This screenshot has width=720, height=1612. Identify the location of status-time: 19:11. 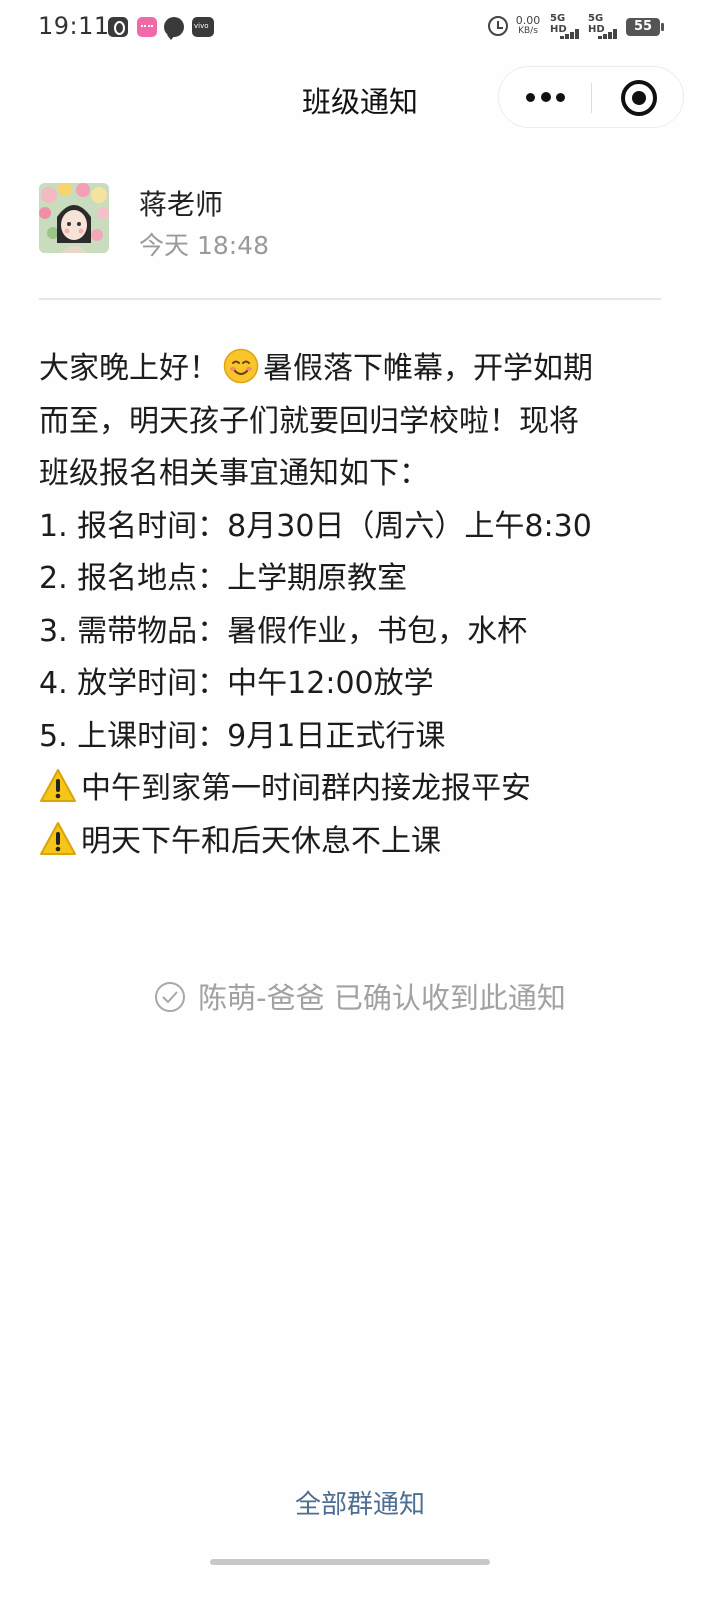
(74, 26).